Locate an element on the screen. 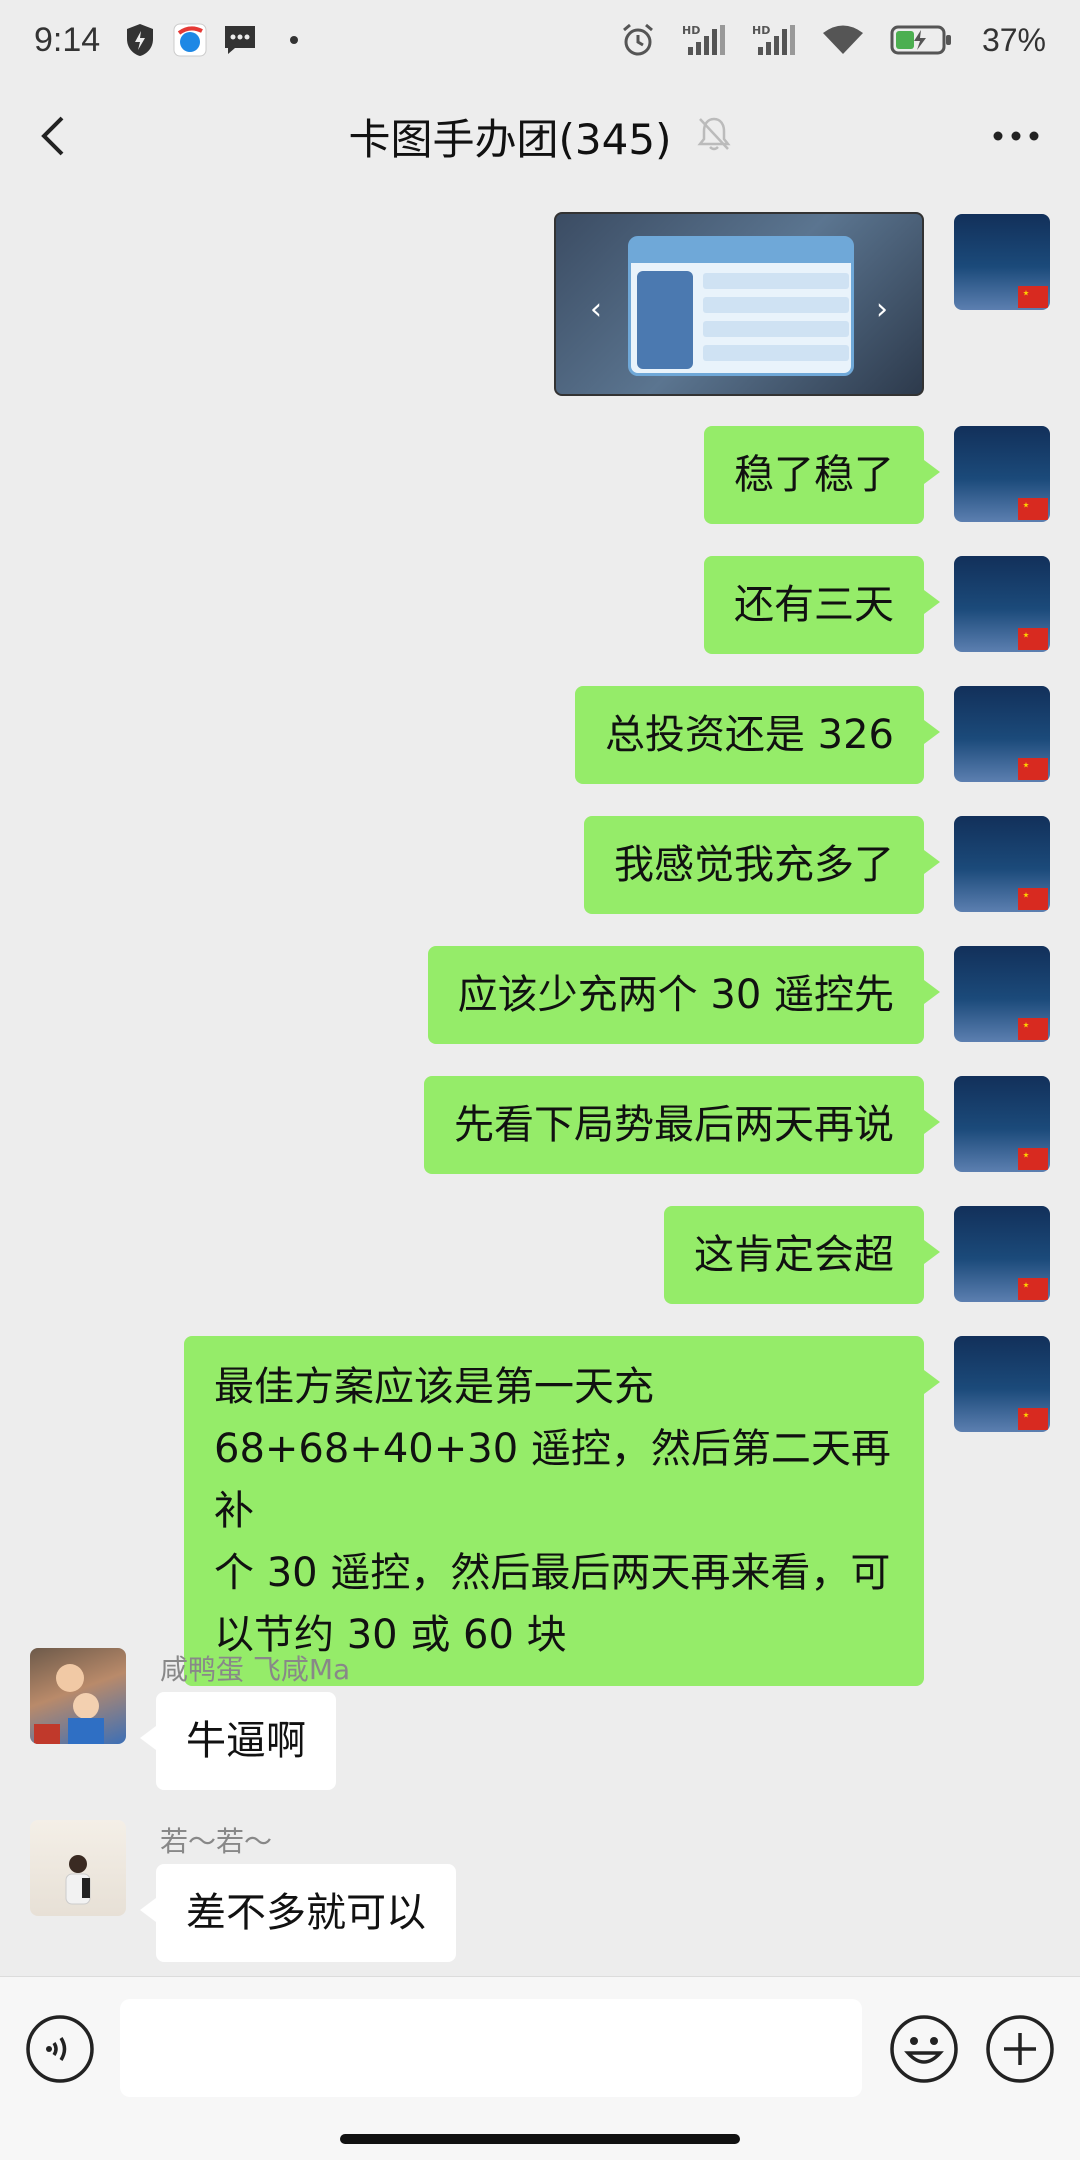  chat-title: 卡图手办团(345) is located at coordinates (510, 139).